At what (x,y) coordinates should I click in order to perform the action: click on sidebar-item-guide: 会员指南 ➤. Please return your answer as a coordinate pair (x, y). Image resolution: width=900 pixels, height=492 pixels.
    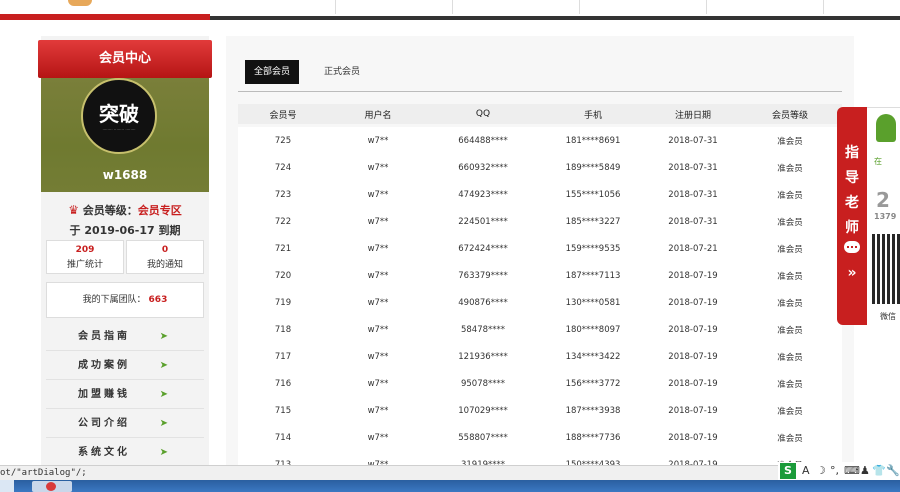
    Looking at the image, I should click on (125, 337).